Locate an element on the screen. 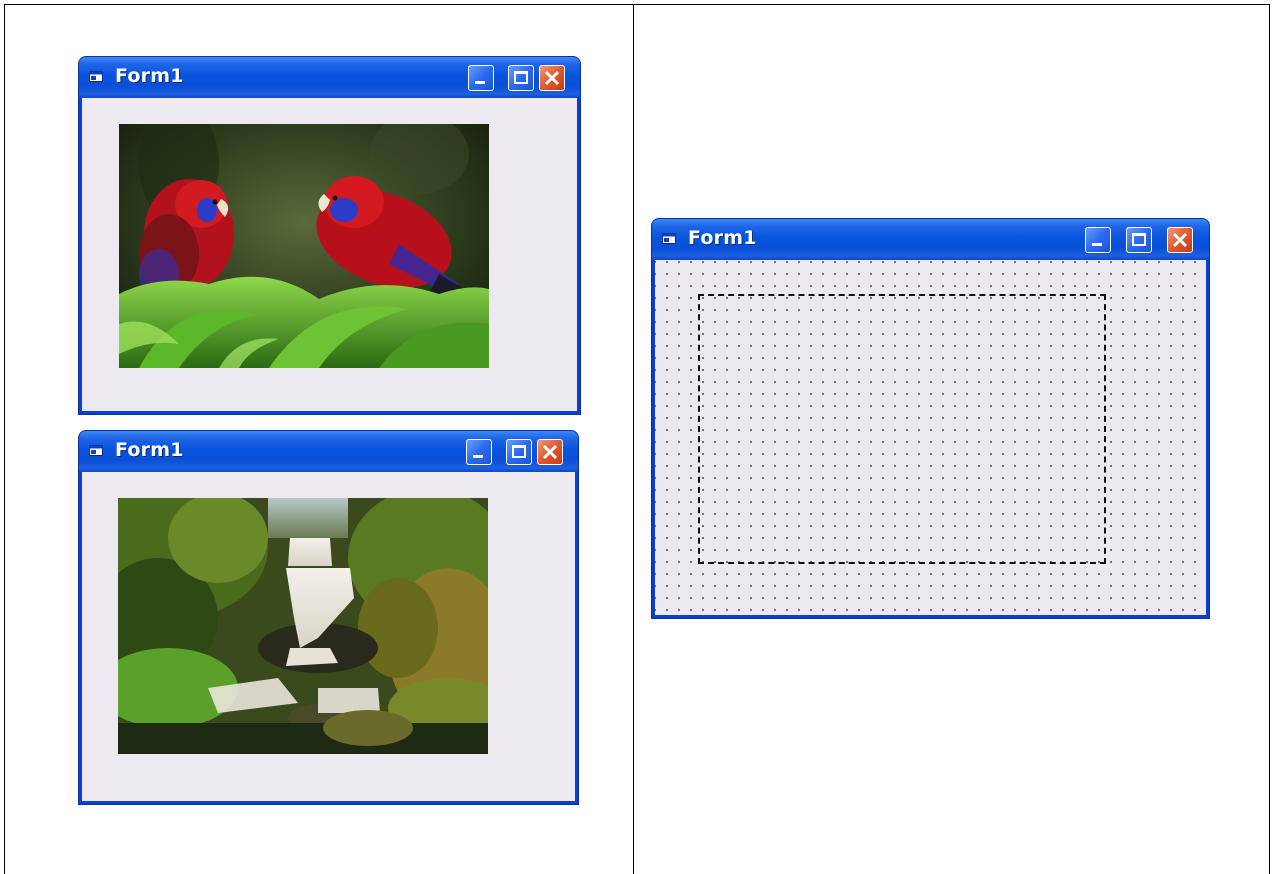 This screenshot has height=874, width=1275. waterfall-image is located at coordinates (303, 626).